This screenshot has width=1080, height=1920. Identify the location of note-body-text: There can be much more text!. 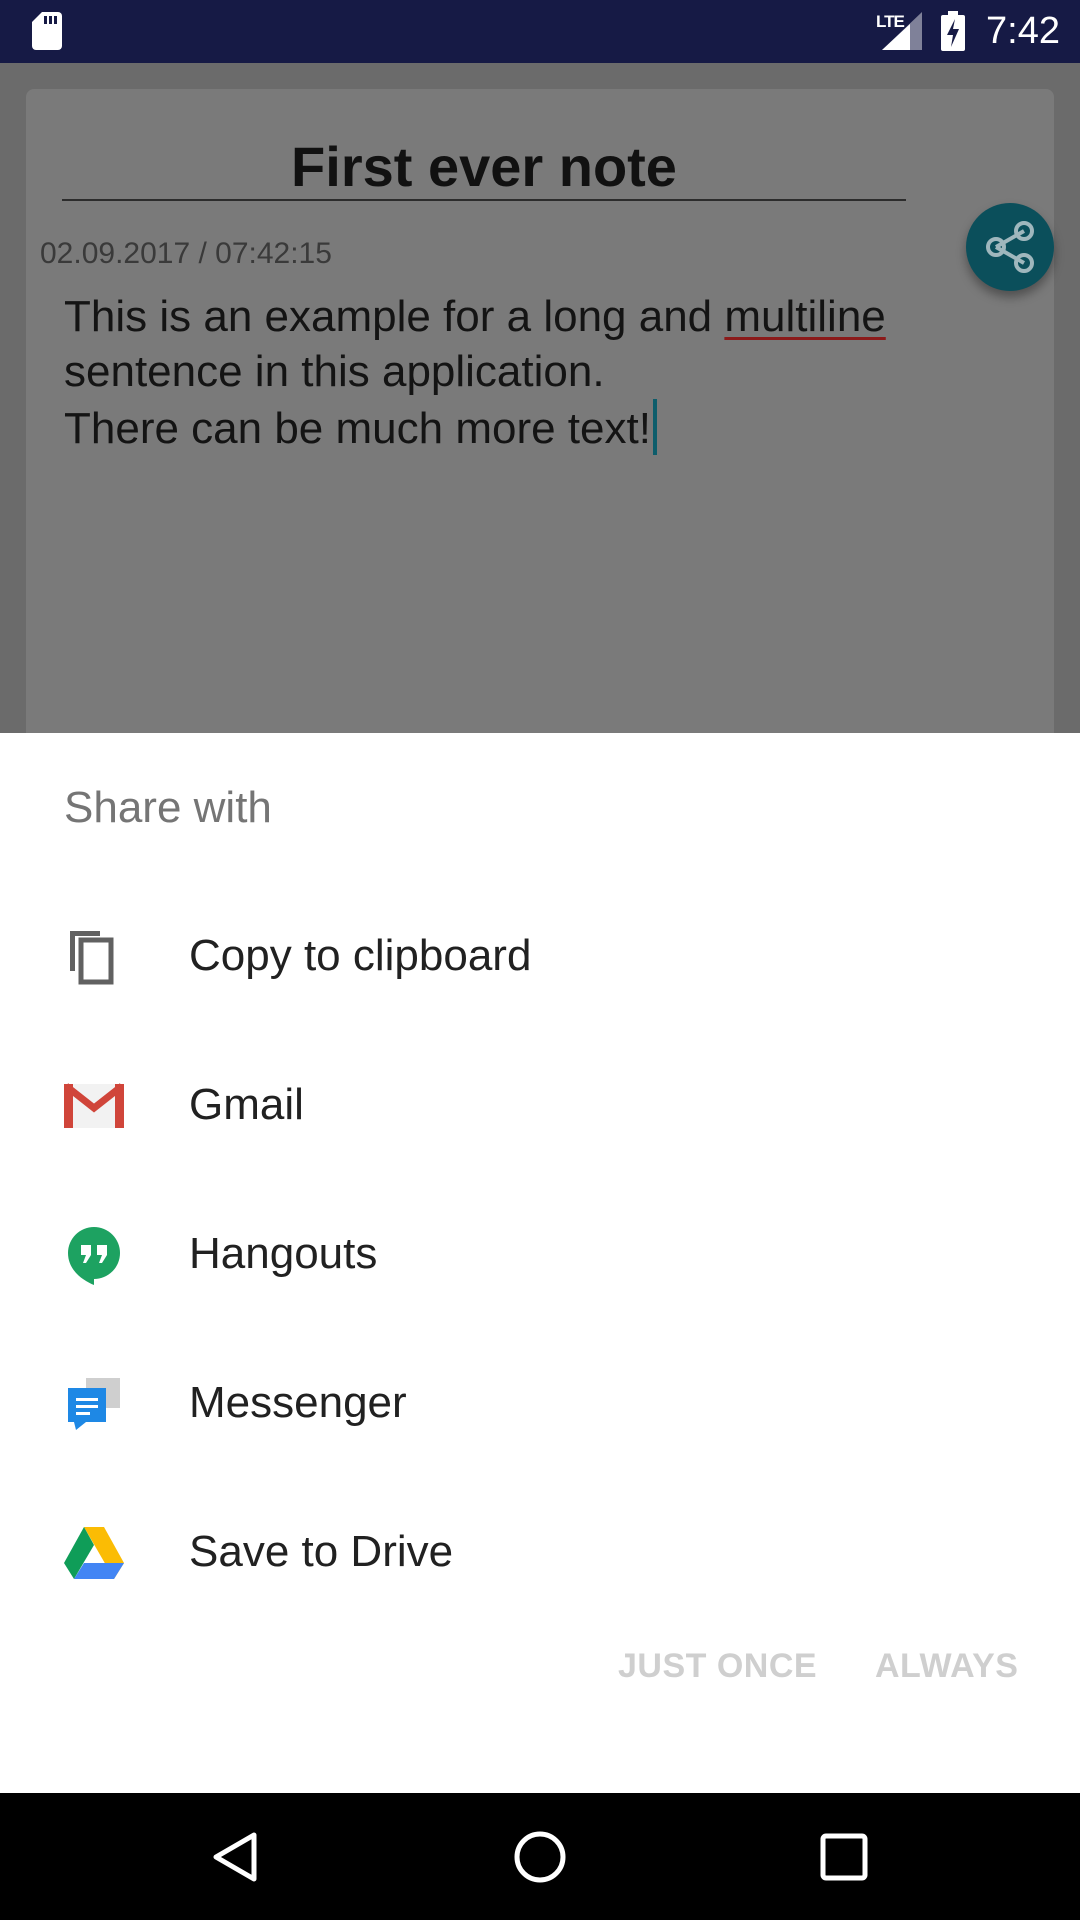
(357, 428).